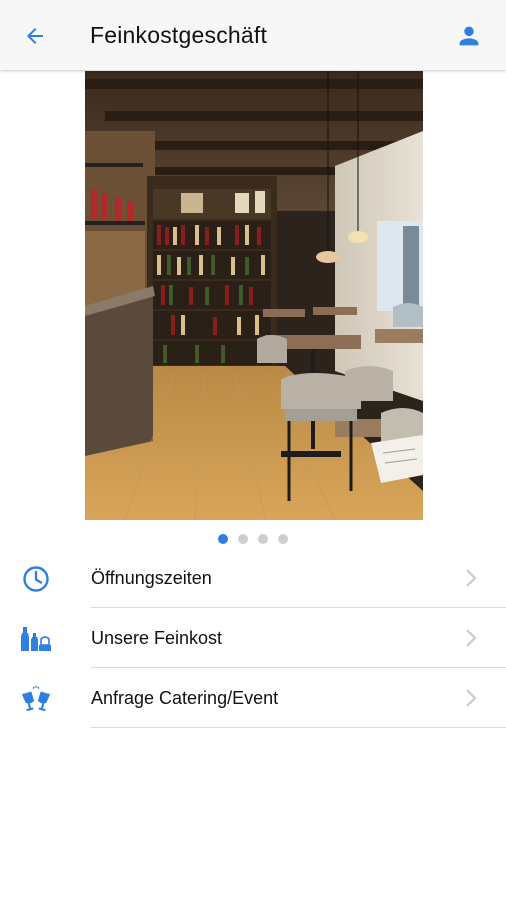 This screenshot has width=506, height=900. Describe the element at coordinates (179, 35) in the screenshot. I see `page-title: Feinkostgeschäft` at that location.